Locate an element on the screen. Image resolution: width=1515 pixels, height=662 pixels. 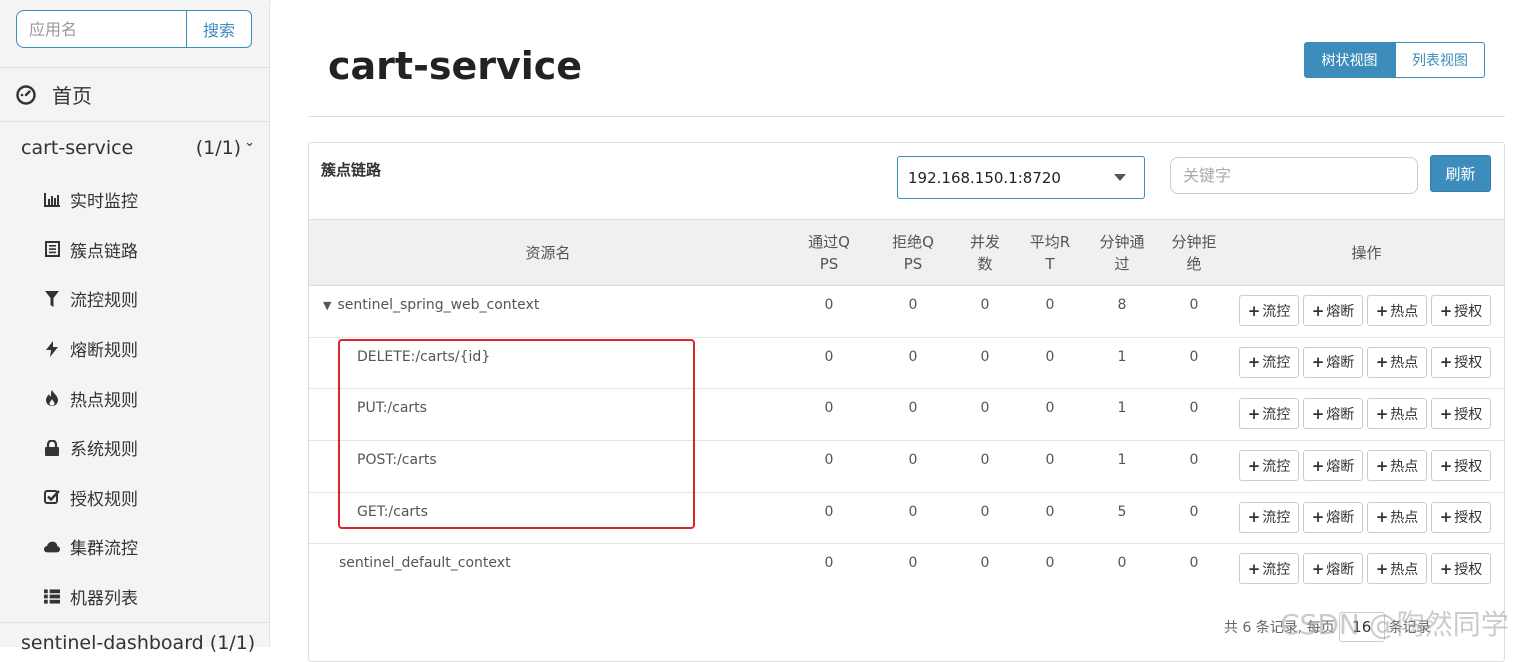
resource-name: sentinel_default_context is located at coordinates (425, 563).